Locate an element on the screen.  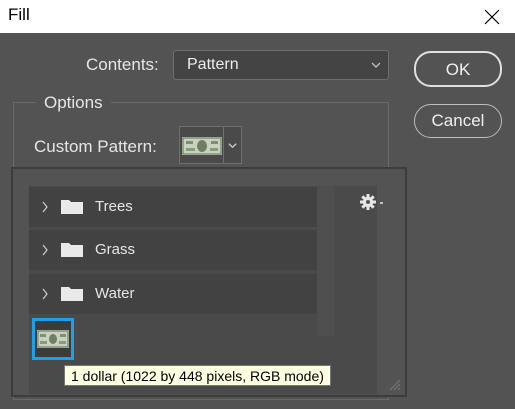
window-title: Fill is located at coordinates (19, 14).